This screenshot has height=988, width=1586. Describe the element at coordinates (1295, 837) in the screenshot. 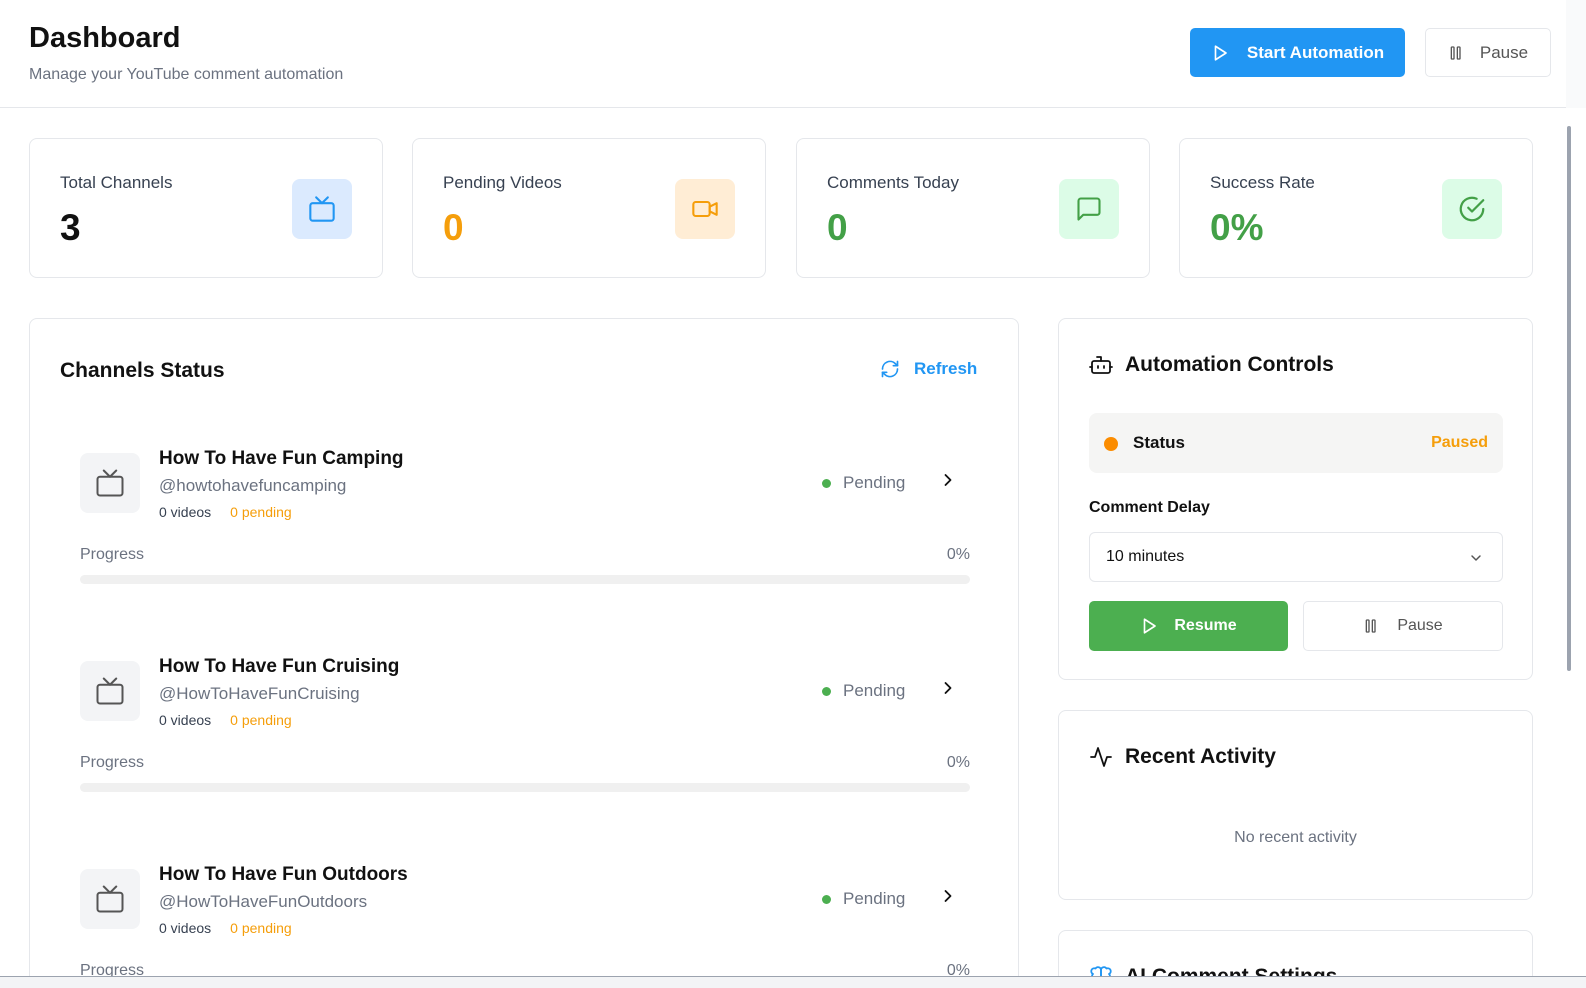

I see `empty-state: No recent activity` at that location.